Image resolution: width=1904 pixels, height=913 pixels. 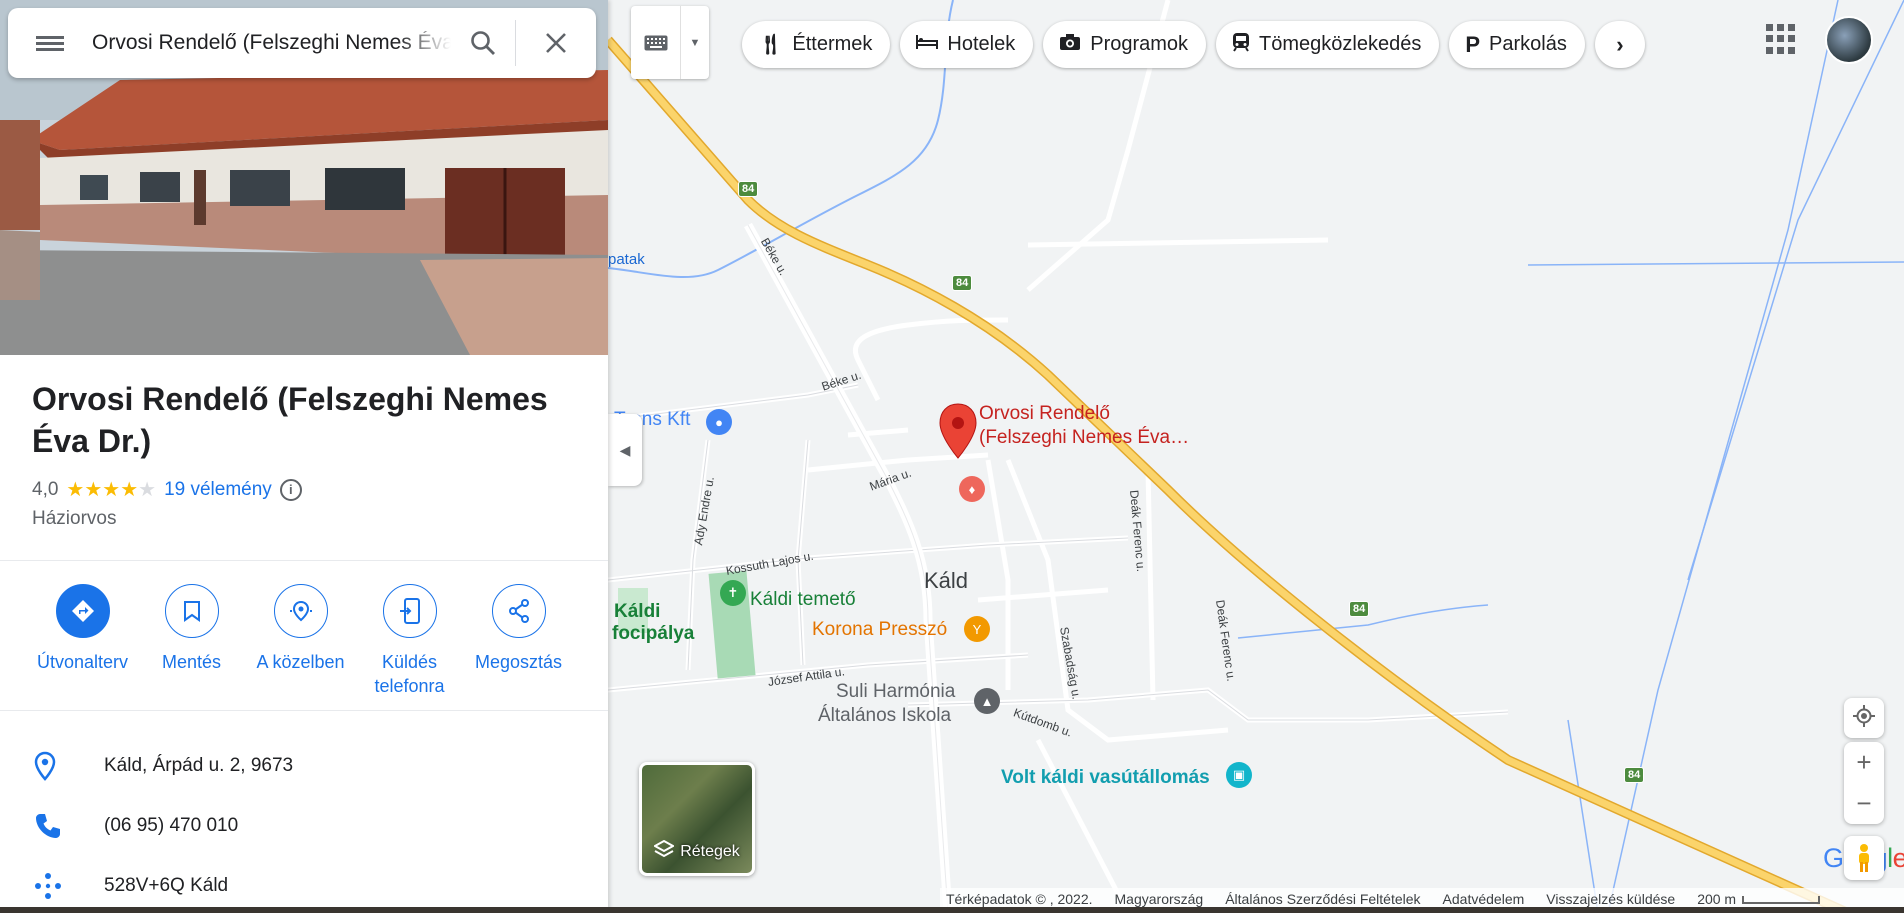 What do you see at coordinates (300, 662) in the screenshot?
I see `nearby-label: A közelben` at bounding box center [300, 662].